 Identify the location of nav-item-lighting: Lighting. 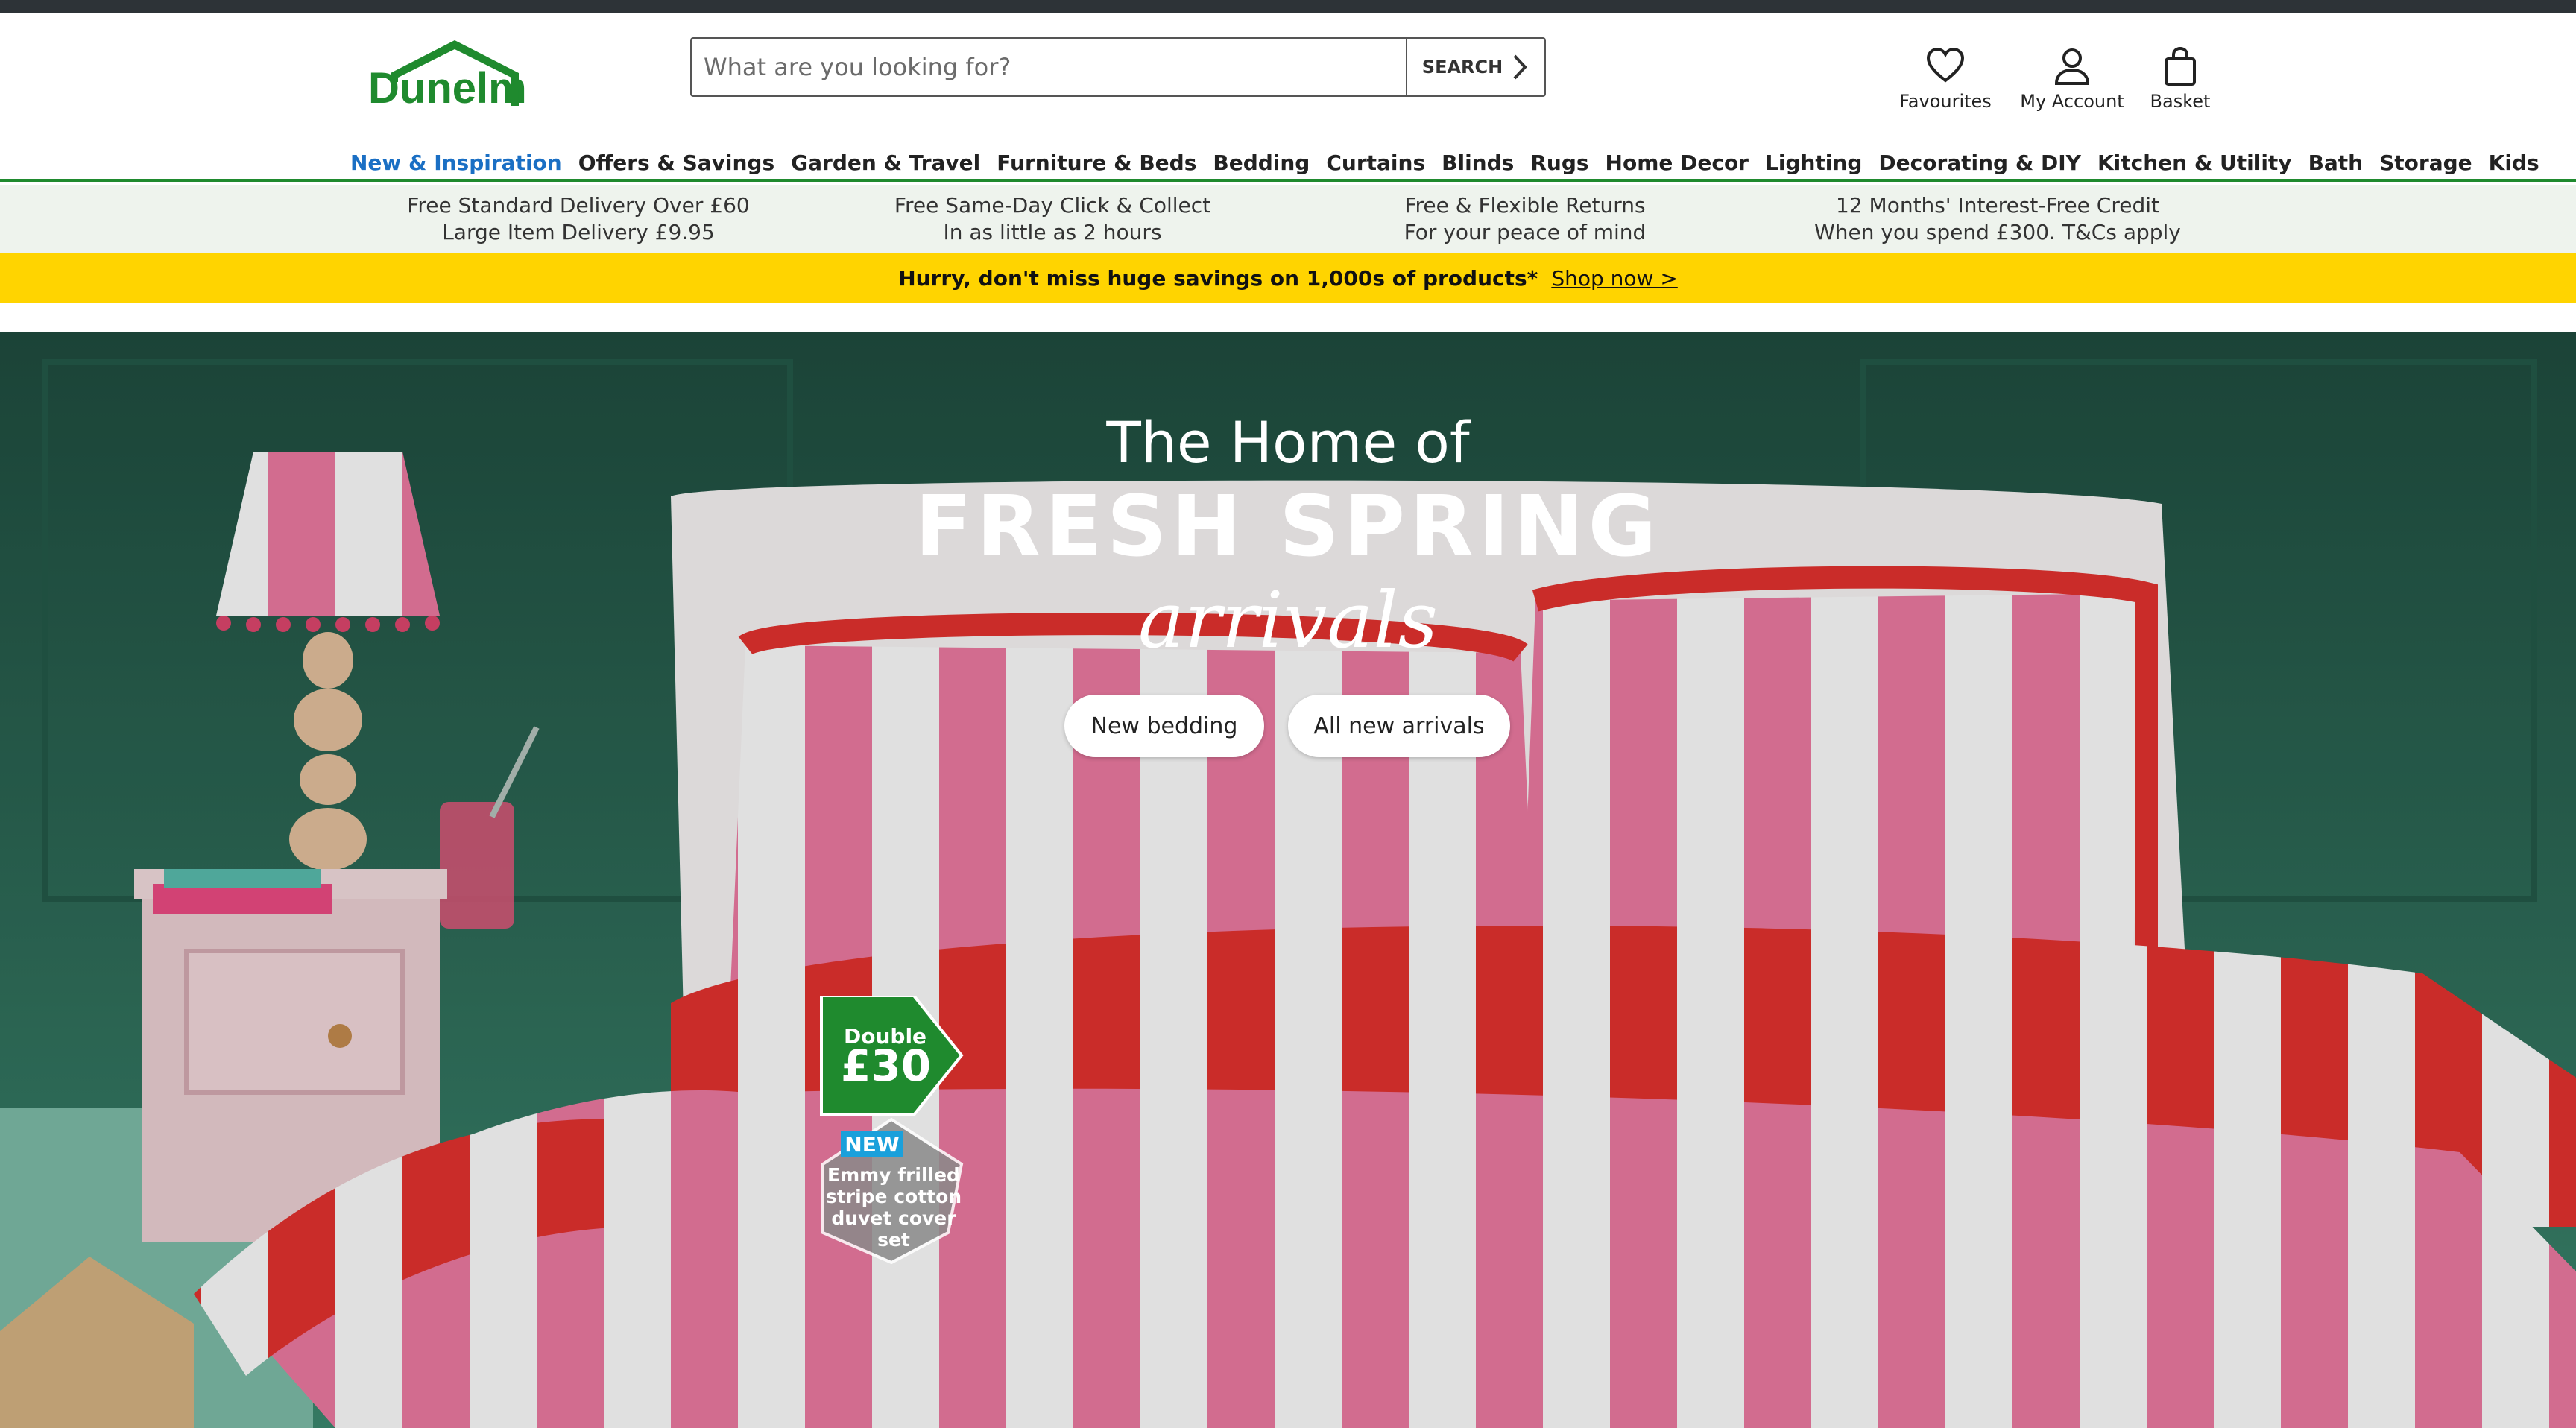
(1813, 163).